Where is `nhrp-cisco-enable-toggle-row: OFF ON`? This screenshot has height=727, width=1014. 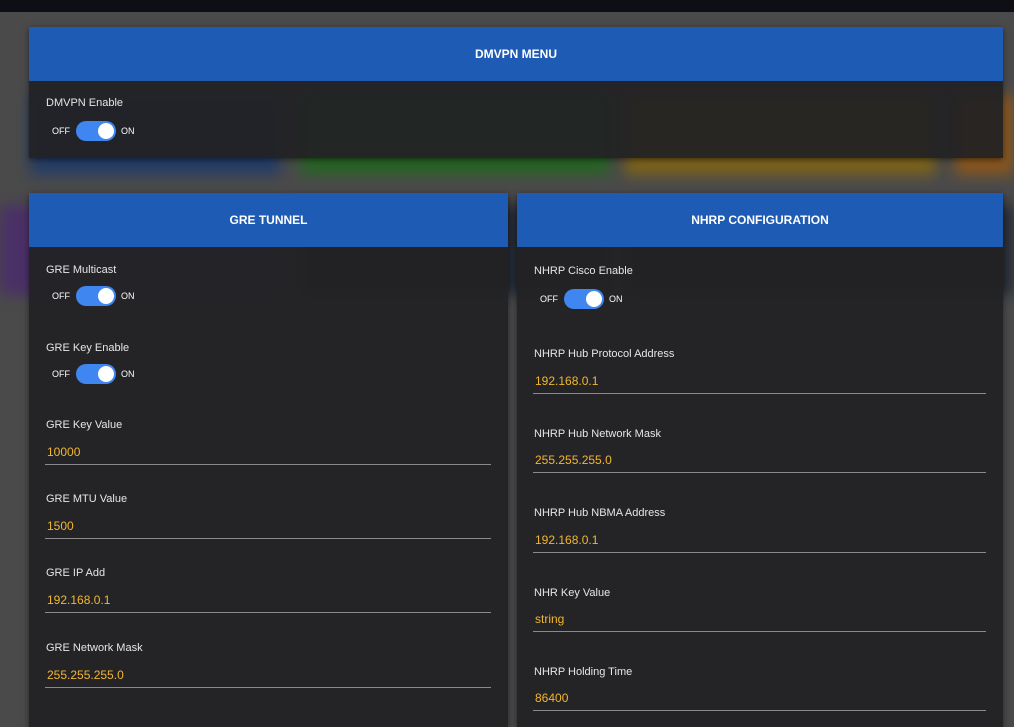
nhrp-cisco-enable-toggle-row: OFF ON is located at coordinates (581, 299).